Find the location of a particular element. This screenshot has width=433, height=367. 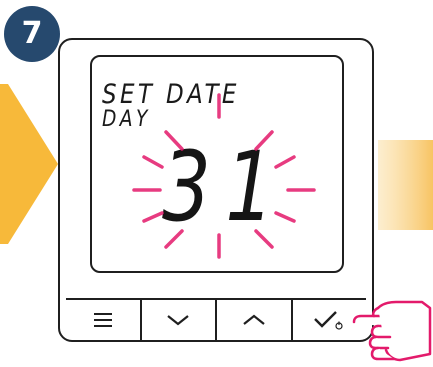

menu-button is located at coordinates (104, 320).